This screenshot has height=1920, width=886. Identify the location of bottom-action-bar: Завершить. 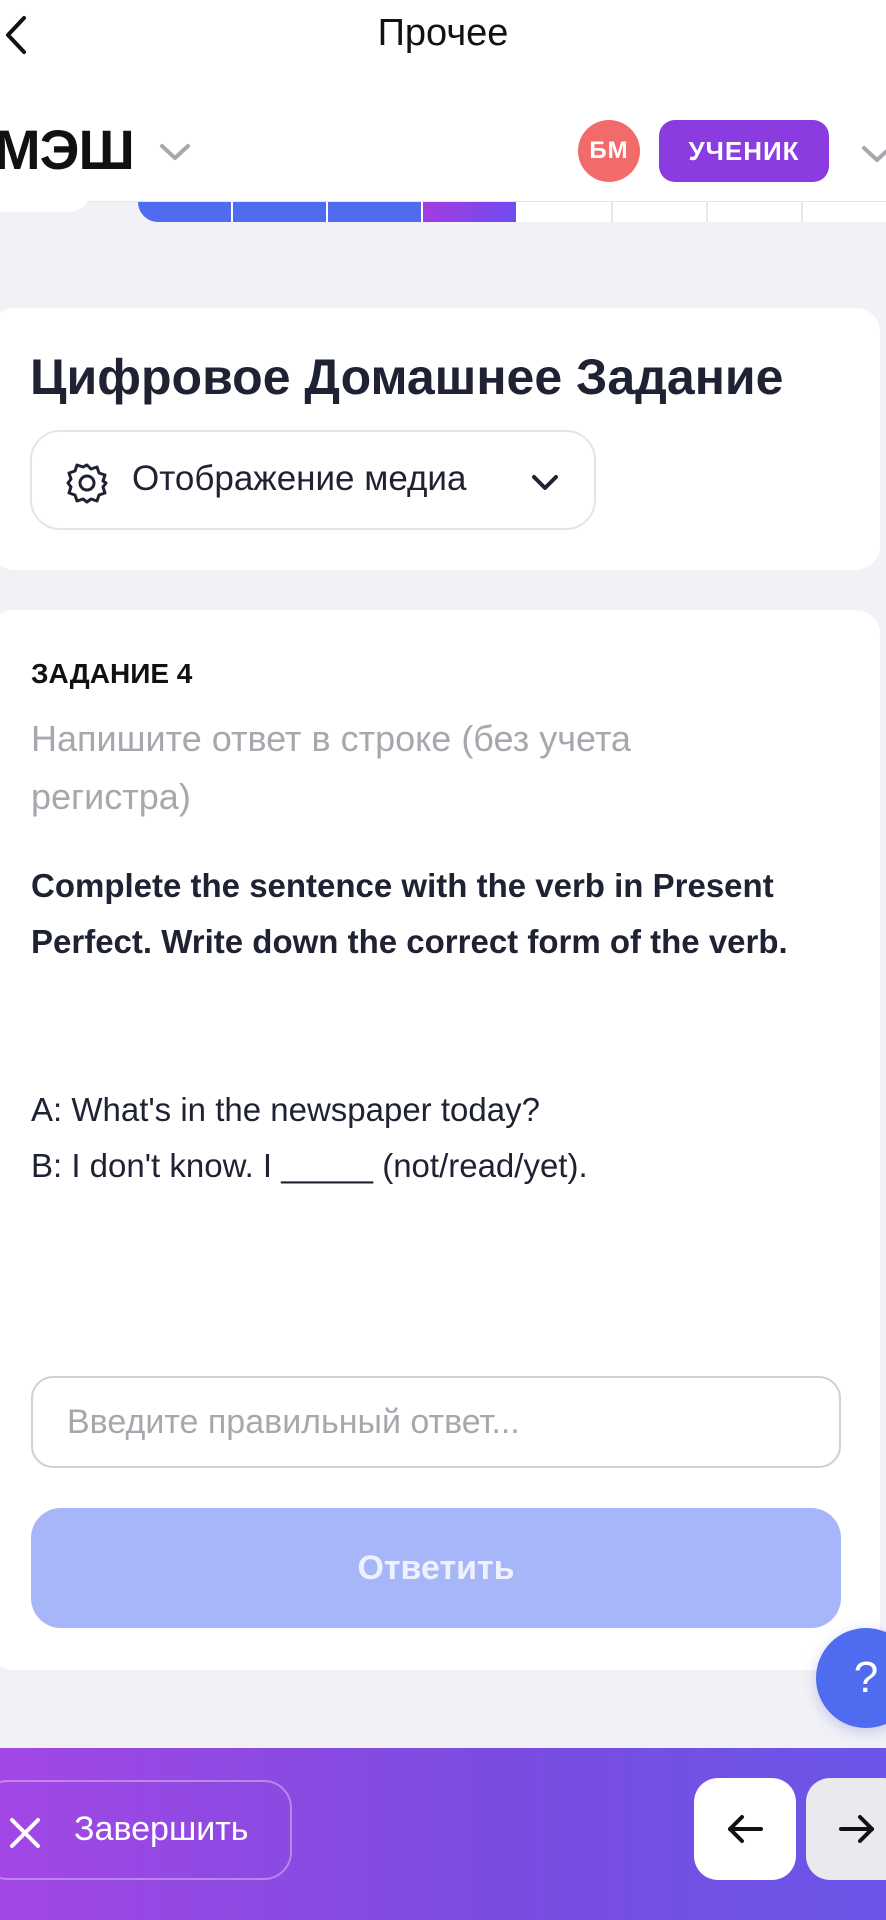
(443, 1834).